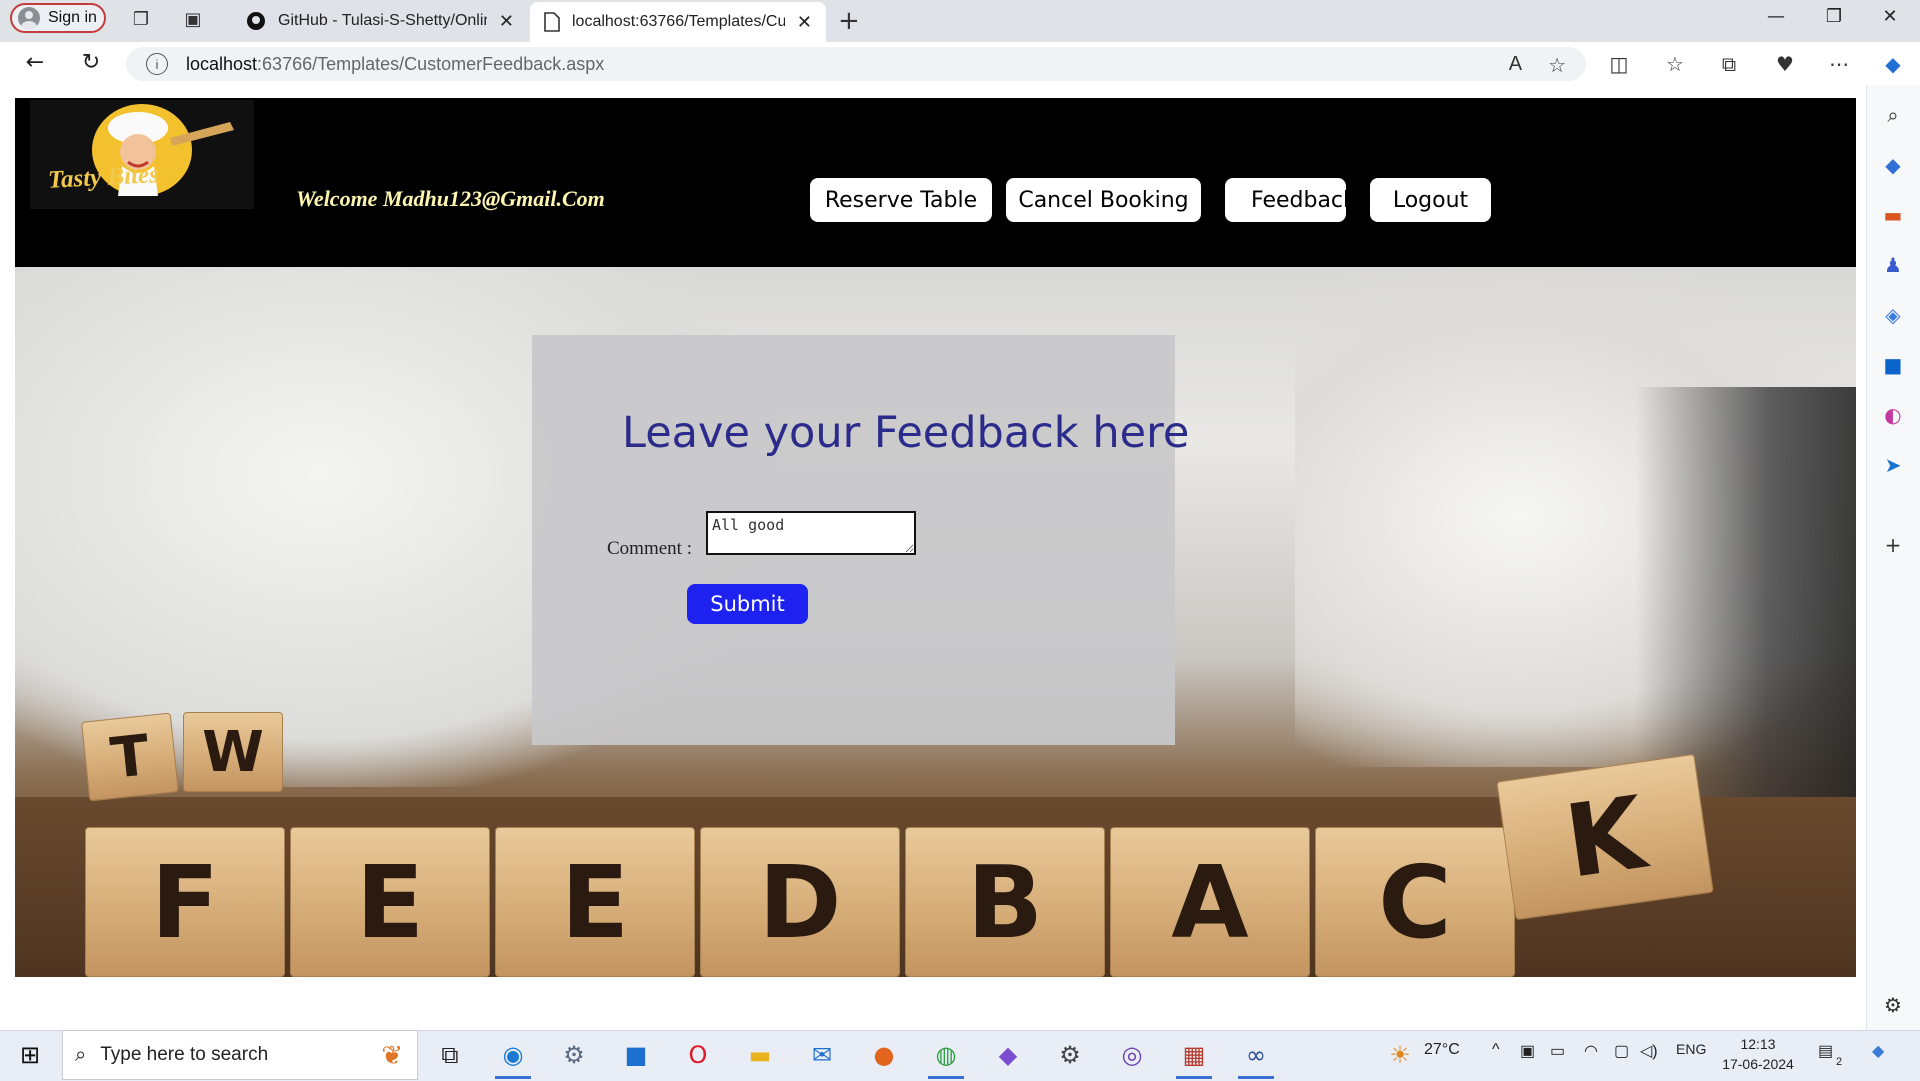  I want to click on wooden-block: D, so click(800, 902).